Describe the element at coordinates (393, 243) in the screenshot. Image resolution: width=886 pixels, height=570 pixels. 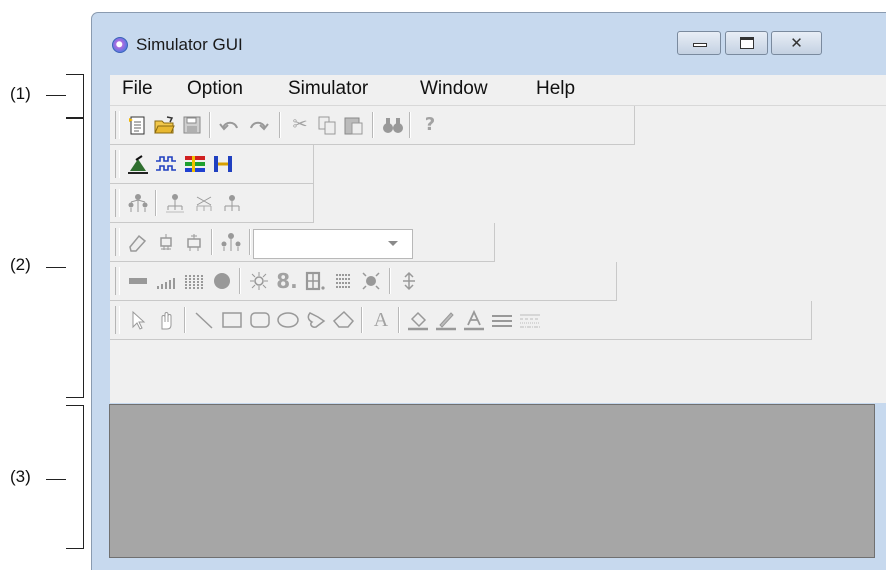
I see `chevron-down-icon` at that location.